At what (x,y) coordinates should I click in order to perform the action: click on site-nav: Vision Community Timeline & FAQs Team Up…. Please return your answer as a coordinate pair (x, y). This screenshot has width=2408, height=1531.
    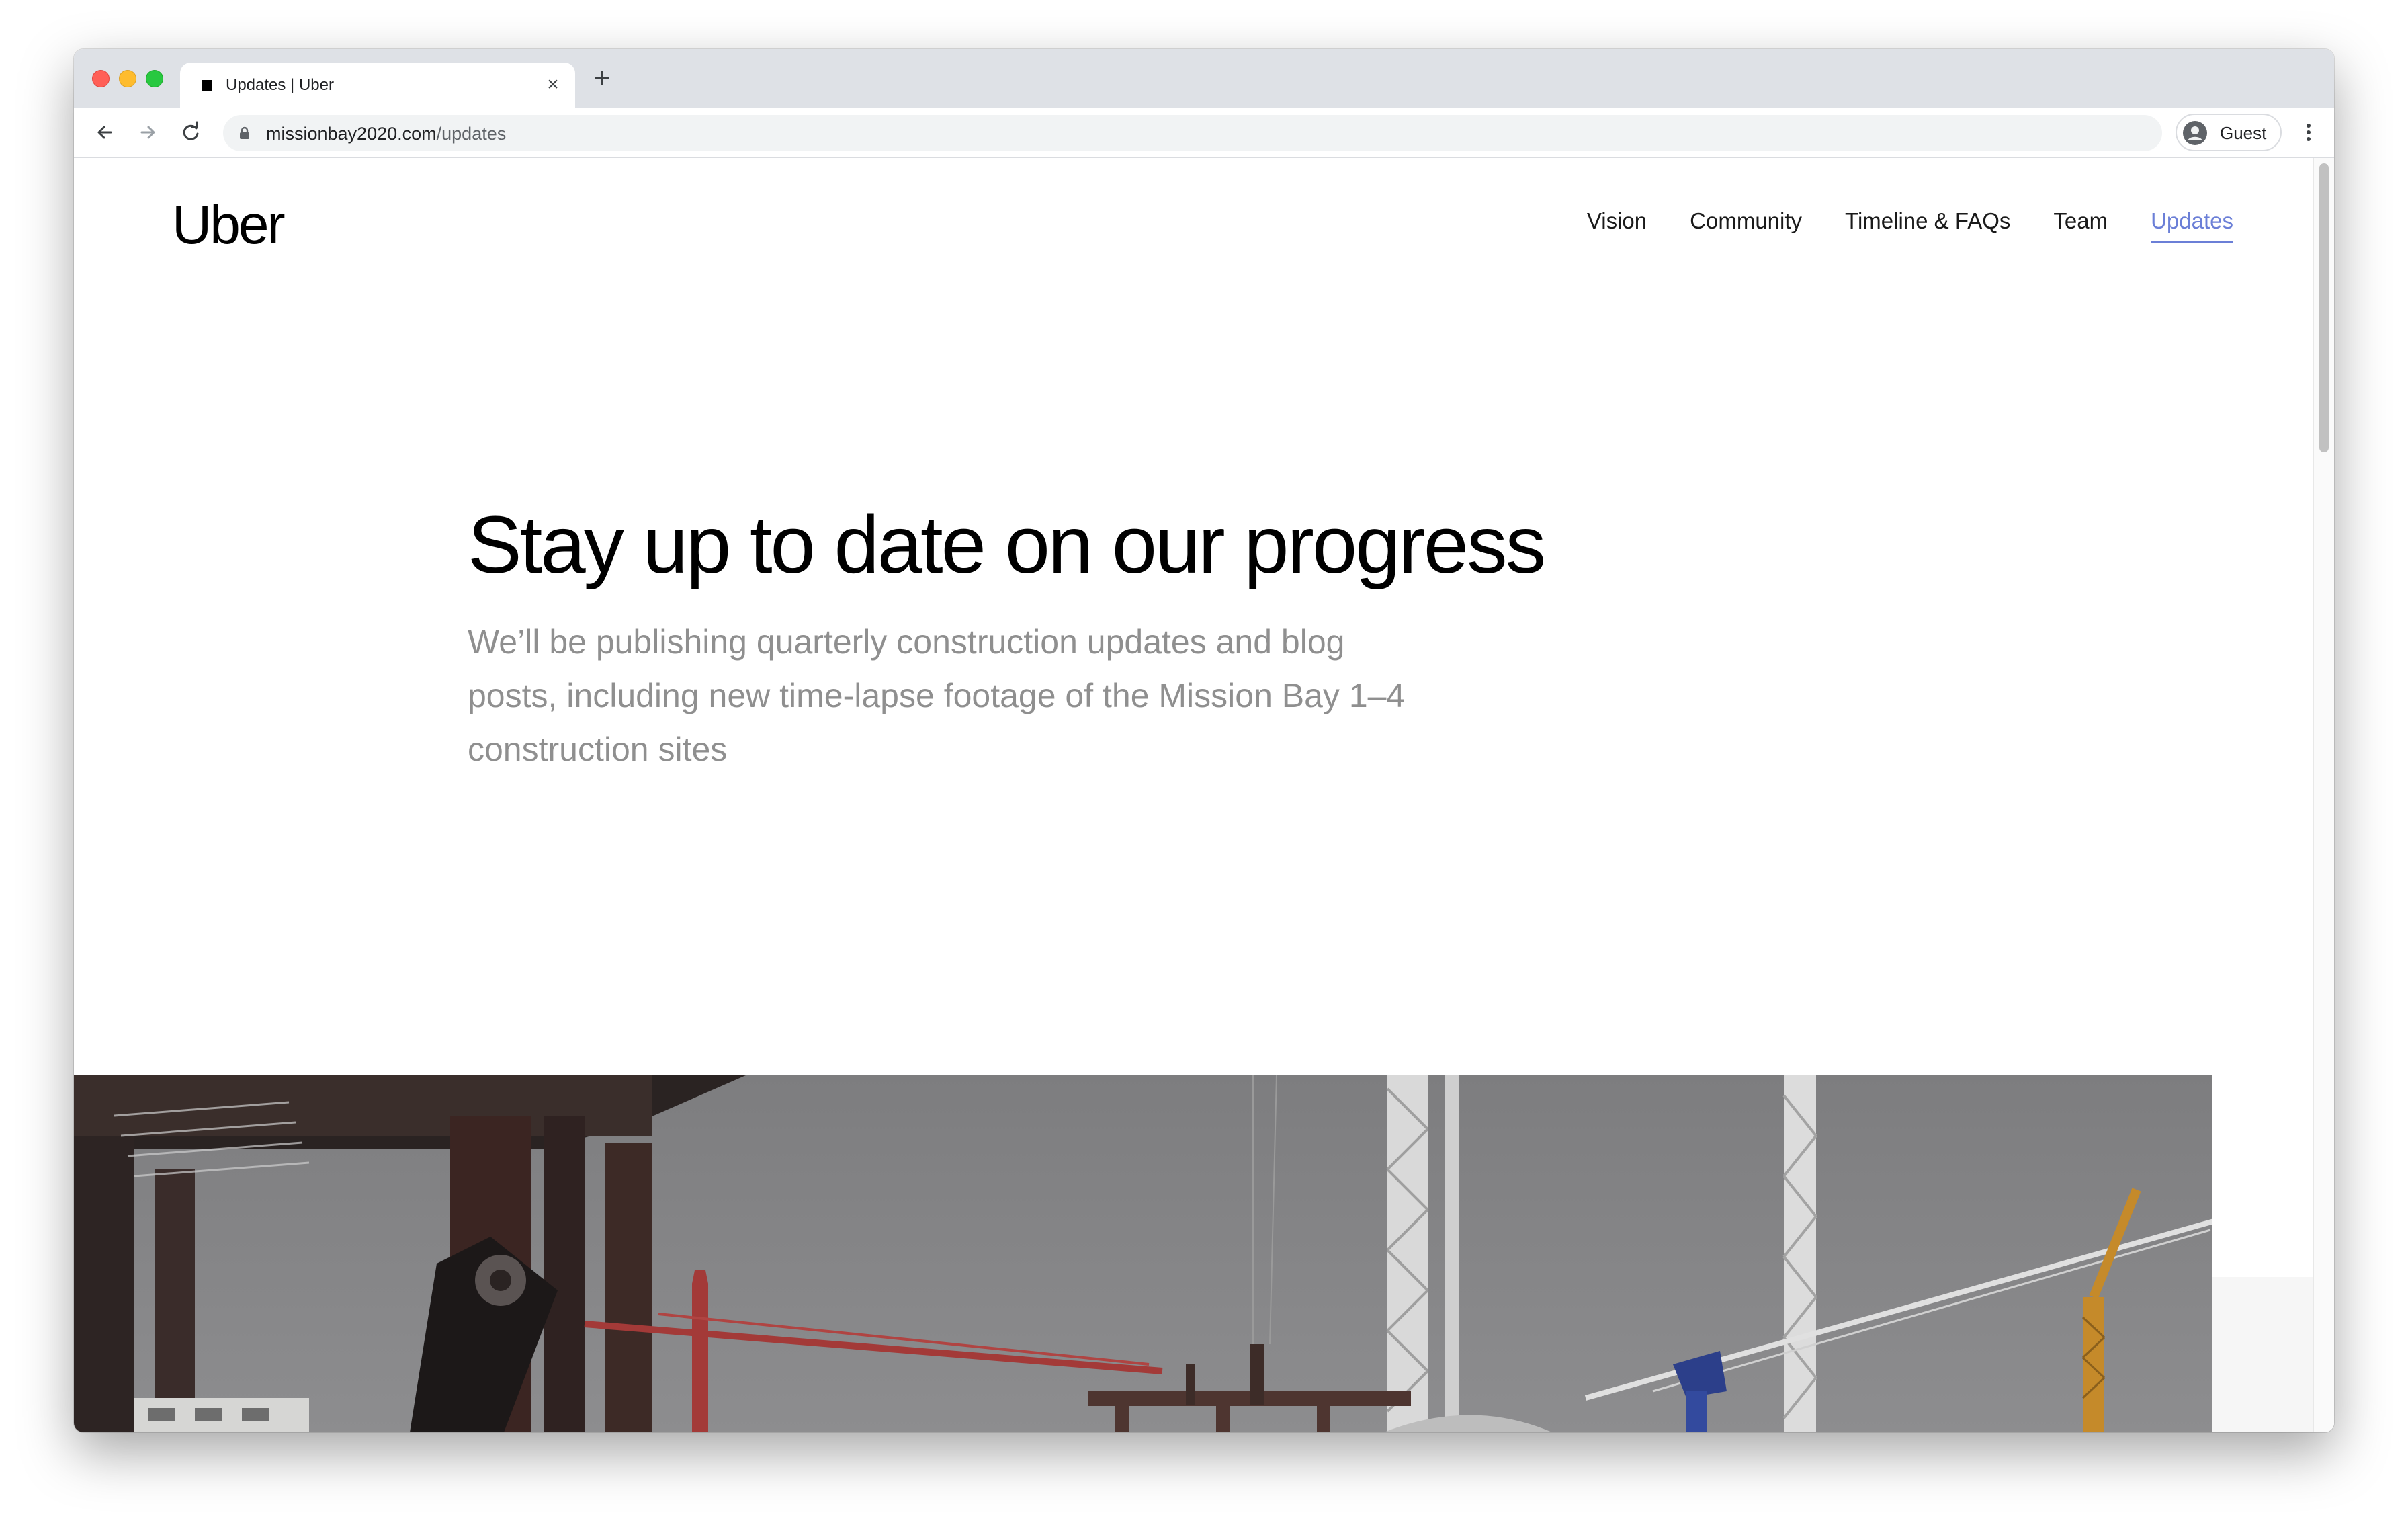
    Looking at the image, I should click on (1910, 225).